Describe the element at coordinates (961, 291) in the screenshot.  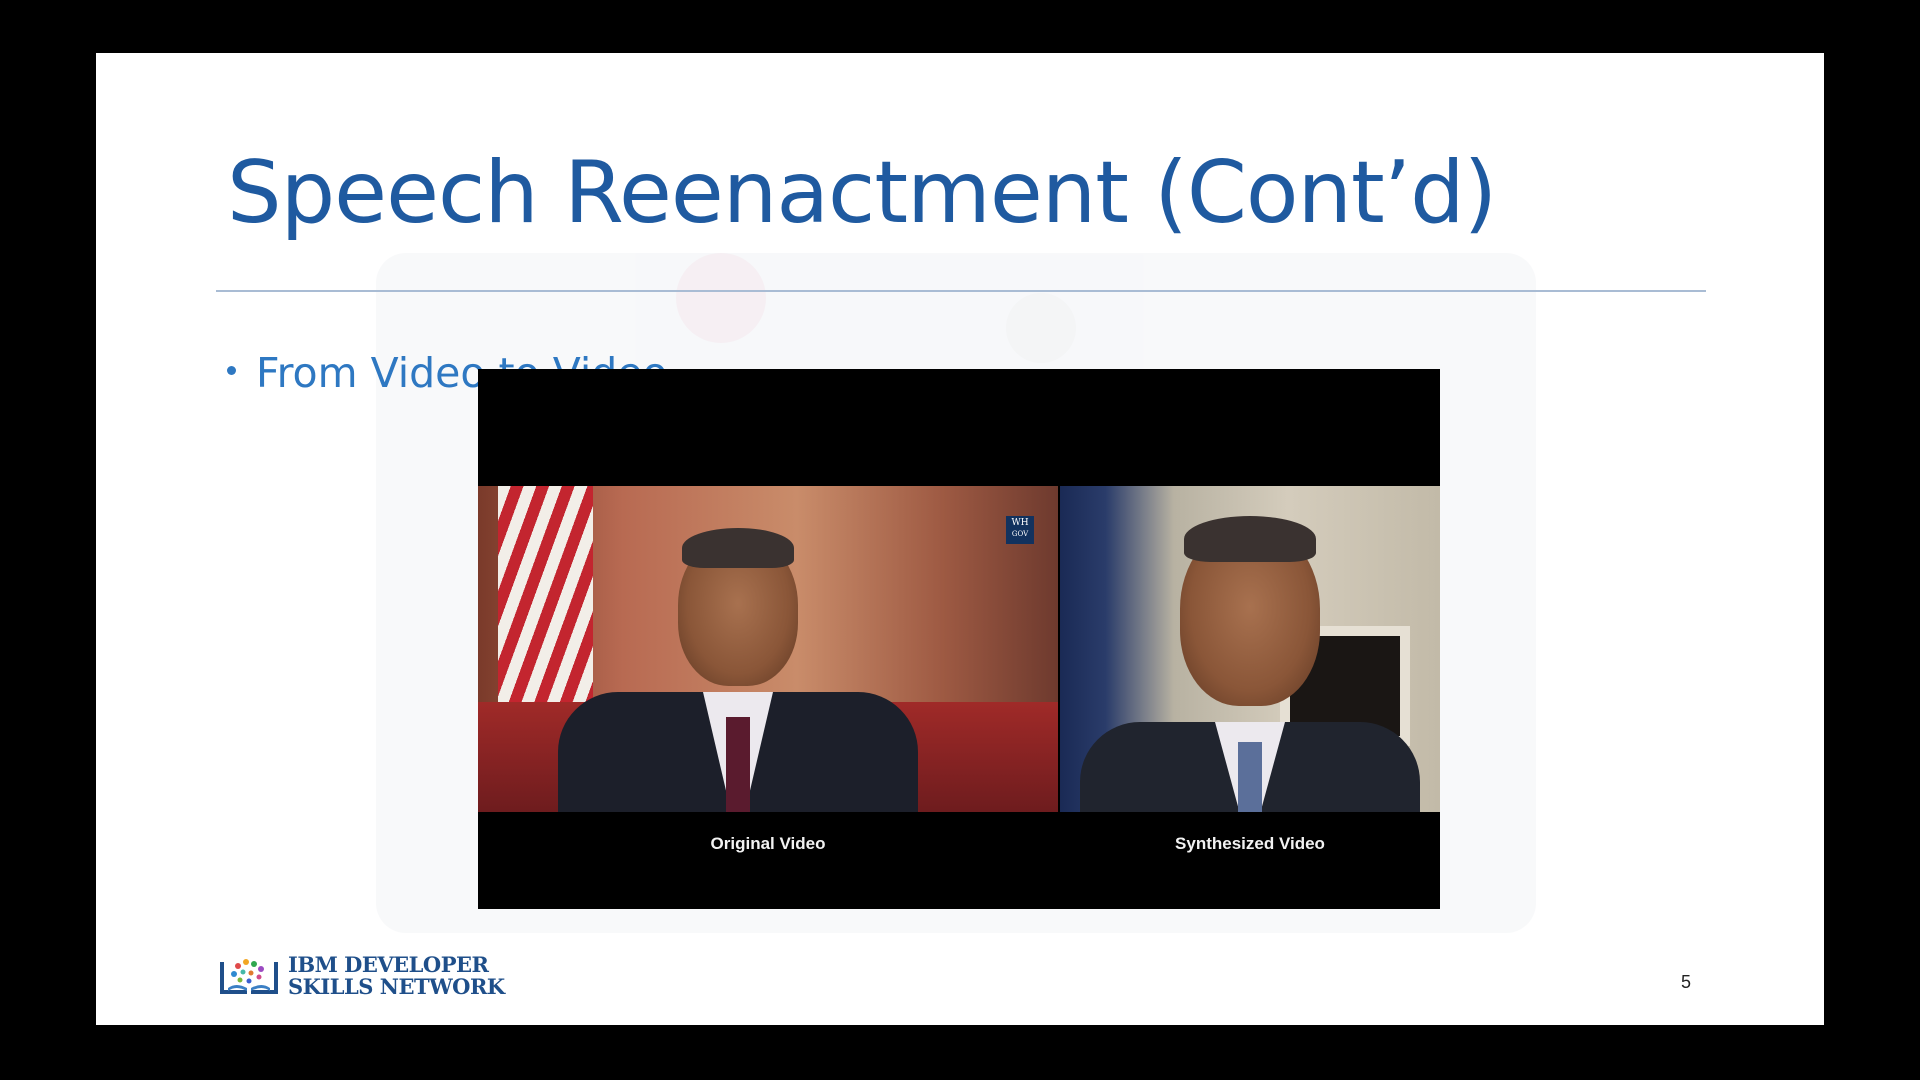
I see `title-underline` at that location.